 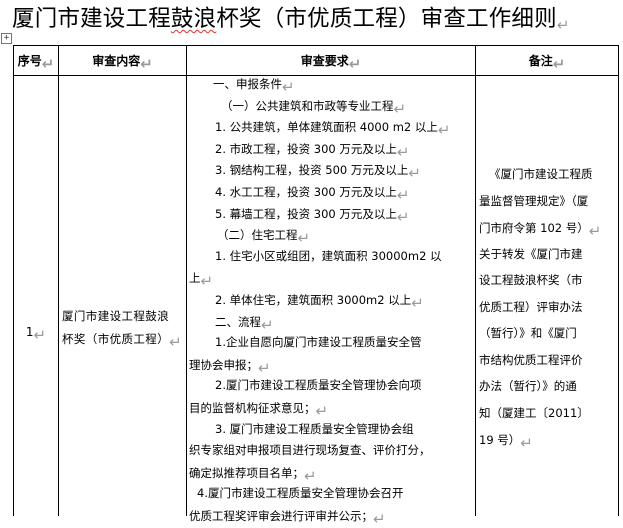 I want to click on requirement-line: 3. 厦门市建设工程质量安全管理协会组, so click(x=314, y=428).